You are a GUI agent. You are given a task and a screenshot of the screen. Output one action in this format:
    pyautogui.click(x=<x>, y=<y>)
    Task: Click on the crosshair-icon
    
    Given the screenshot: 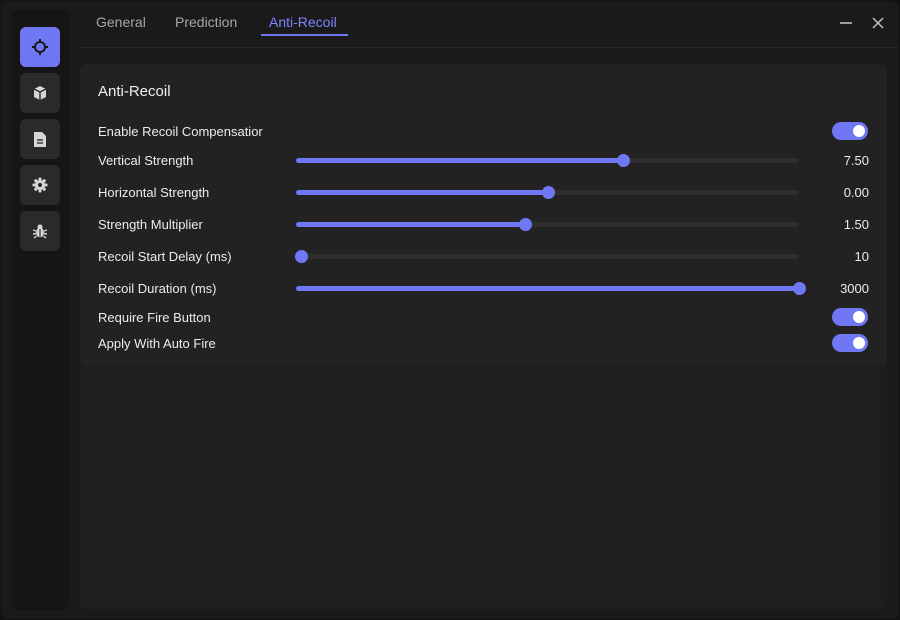 What is the action you would take?
    pyautogui.click(x=40, y=47)
    